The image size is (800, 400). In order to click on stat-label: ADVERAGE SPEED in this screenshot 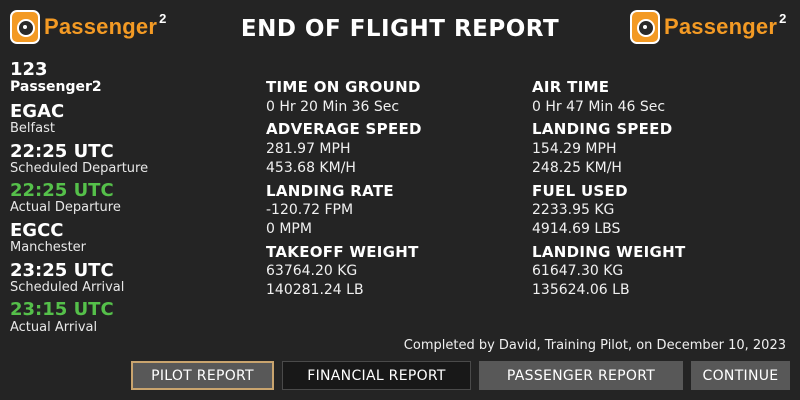, I will do `click(344, 129)`.